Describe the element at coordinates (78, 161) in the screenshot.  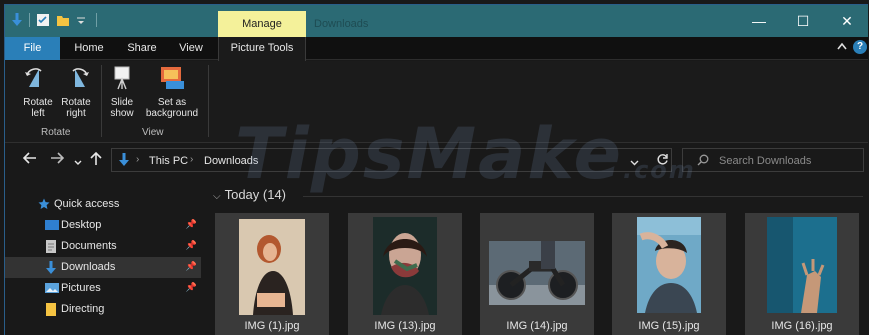
I see `recent-locations-chevron-icon` at that location.